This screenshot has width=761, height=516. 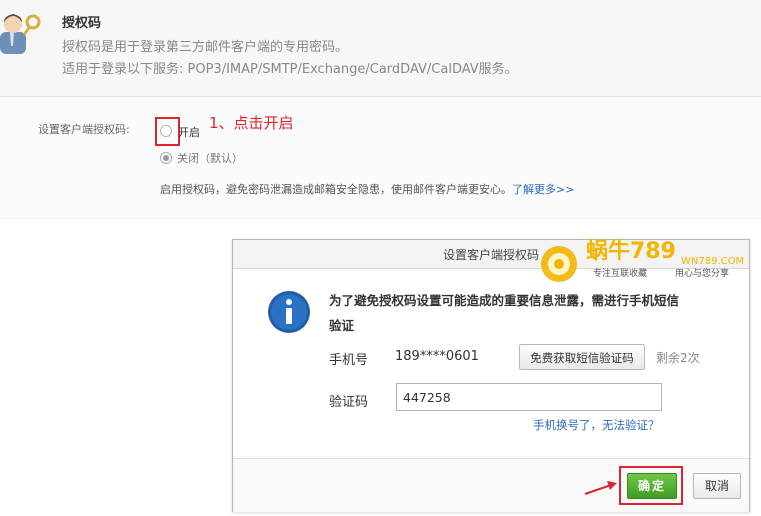 I want to click on radio-enable-label: 开启, so click(x=189, y=132).